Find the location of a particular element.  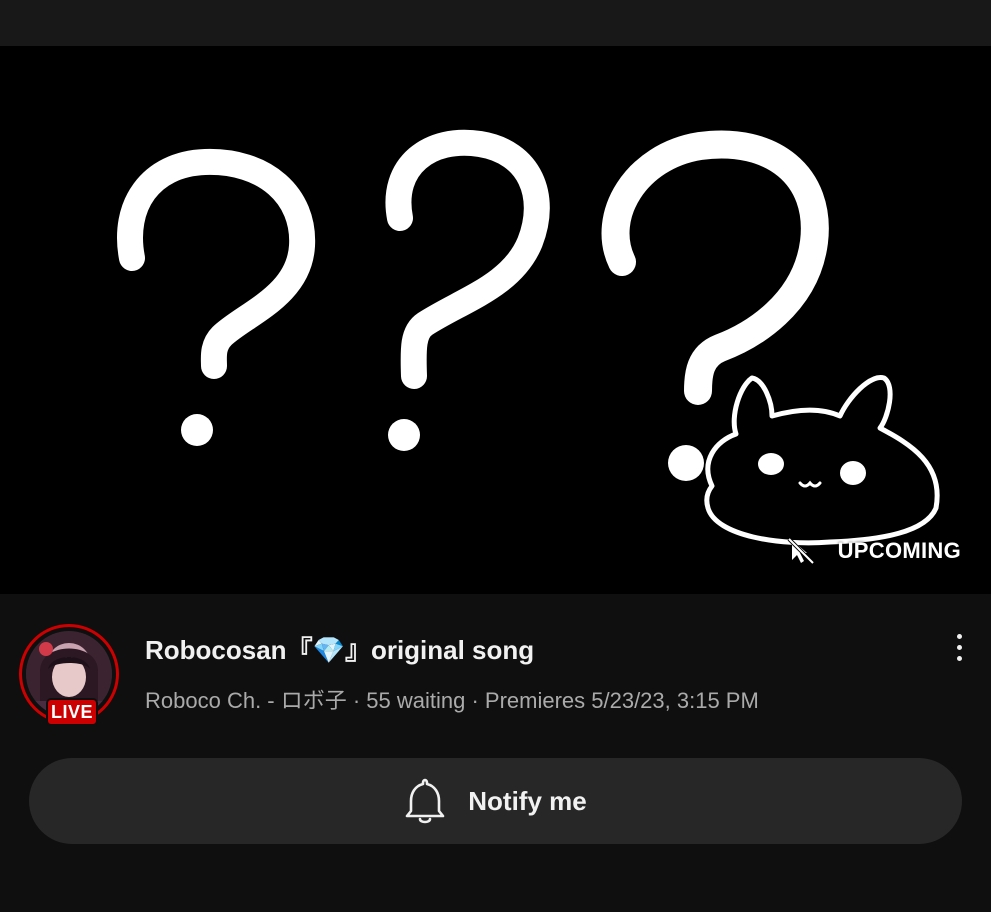

channel-avatar: LIVE is located at coordinates (72, 676).